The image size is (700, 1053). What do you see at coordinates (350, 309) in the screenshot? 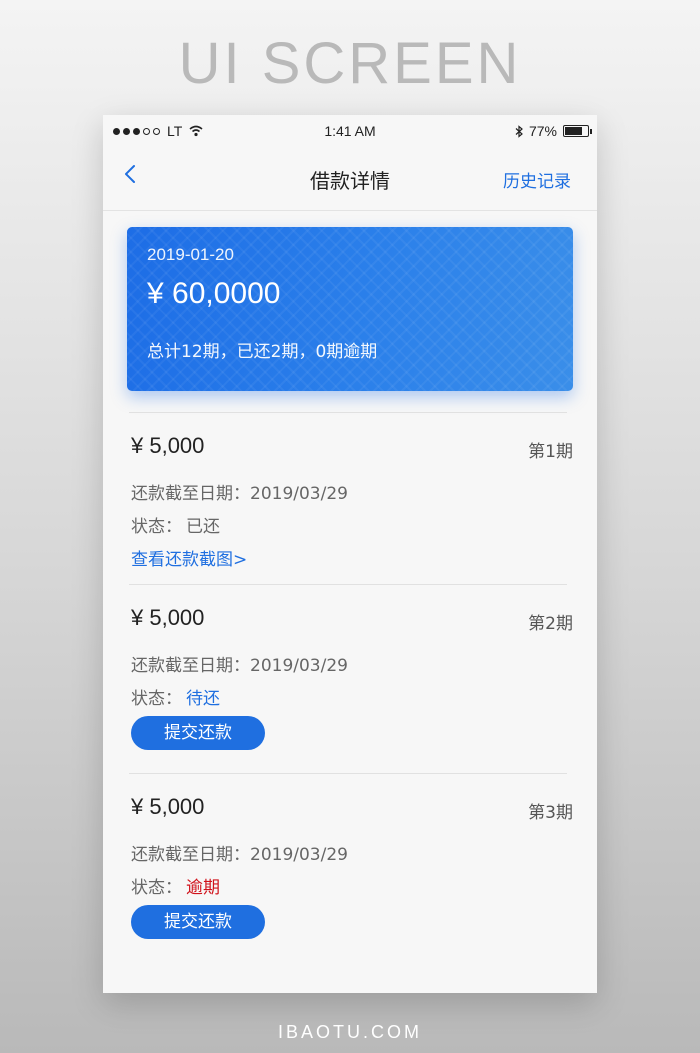
I see `loan-summary-card: 2019-01-20 ¥ 60,0000 总计12期，已还2期，0期逾期` at bounding box center [350, 309].